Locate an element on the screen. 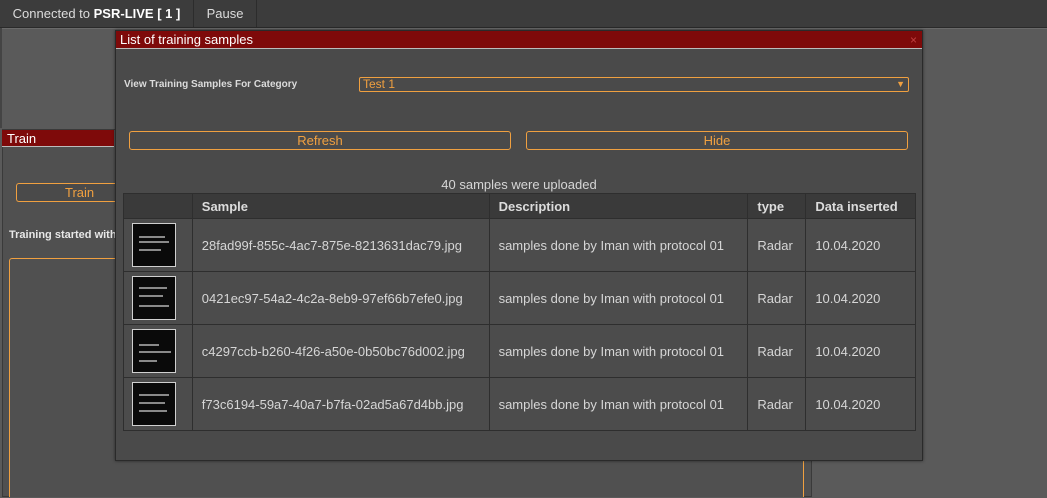 Image resolution: width=1047 pixels, height=498 pixels. sample-name: f73c6194-59a7-40a7-b7fa-02ad5a67d4bb.jpg is located at coordinates (340, 404).